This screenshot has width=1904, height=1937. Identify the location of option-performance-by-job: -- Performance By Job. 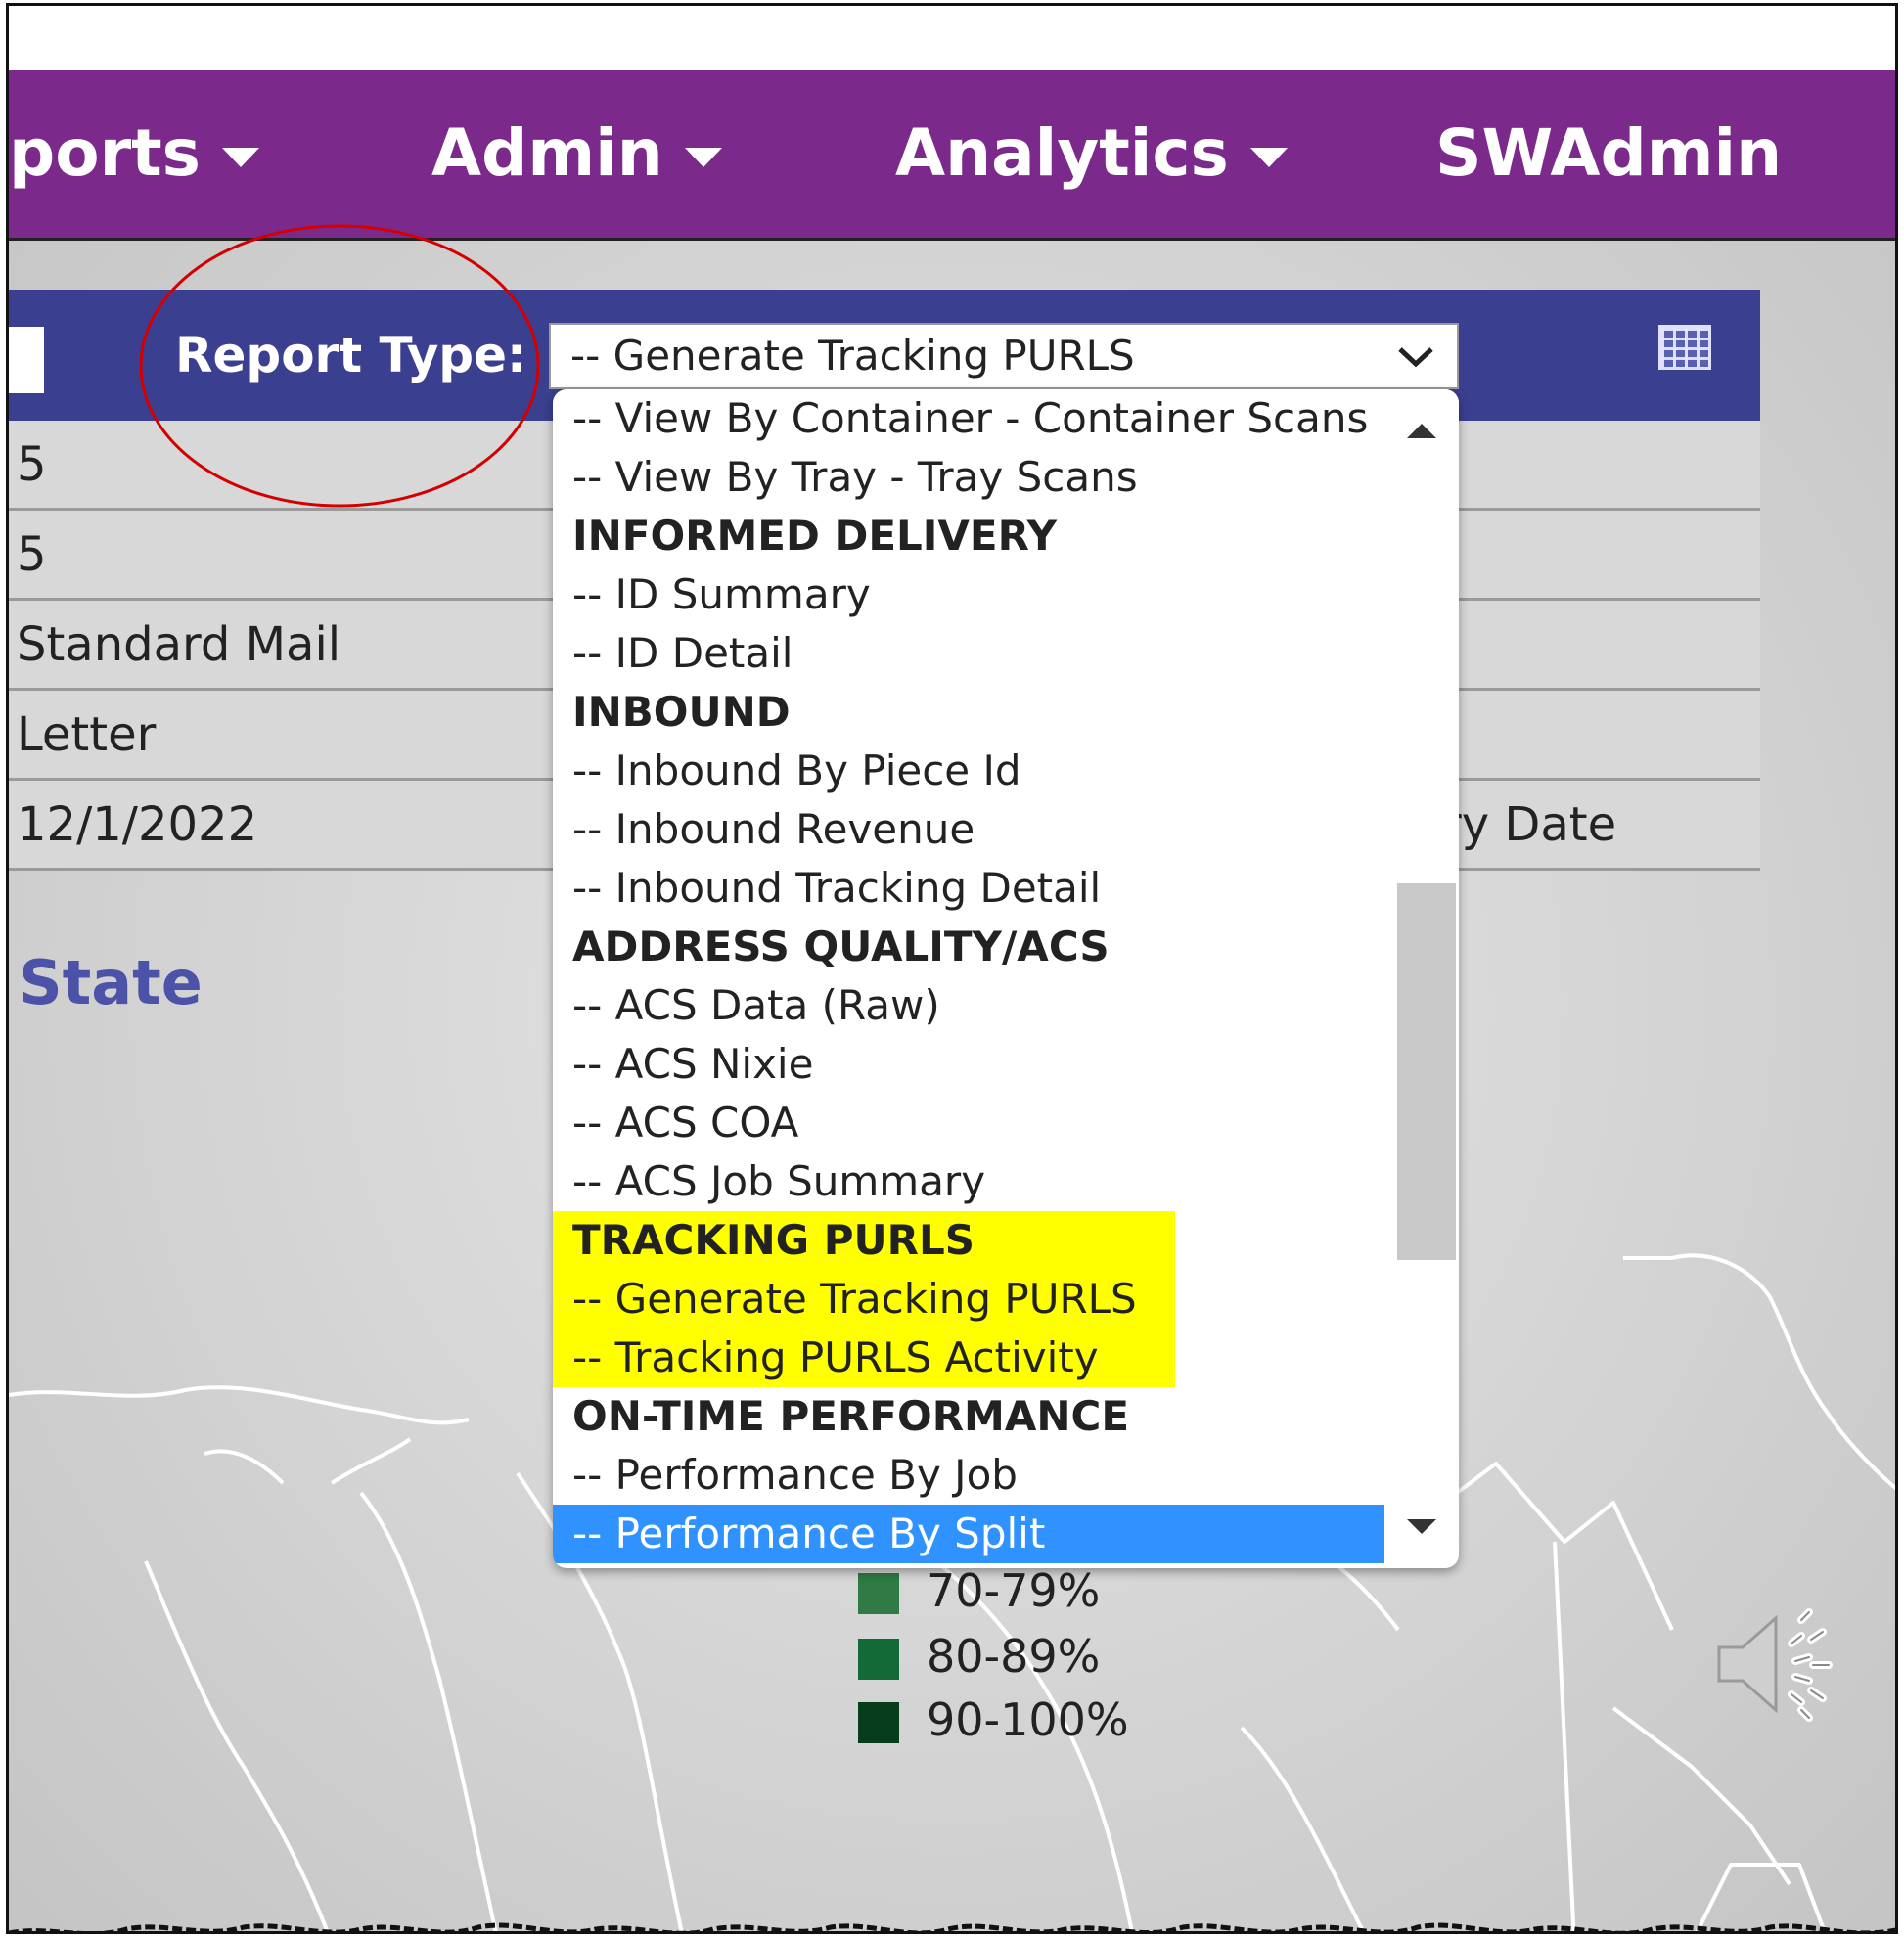
(968, 1475).